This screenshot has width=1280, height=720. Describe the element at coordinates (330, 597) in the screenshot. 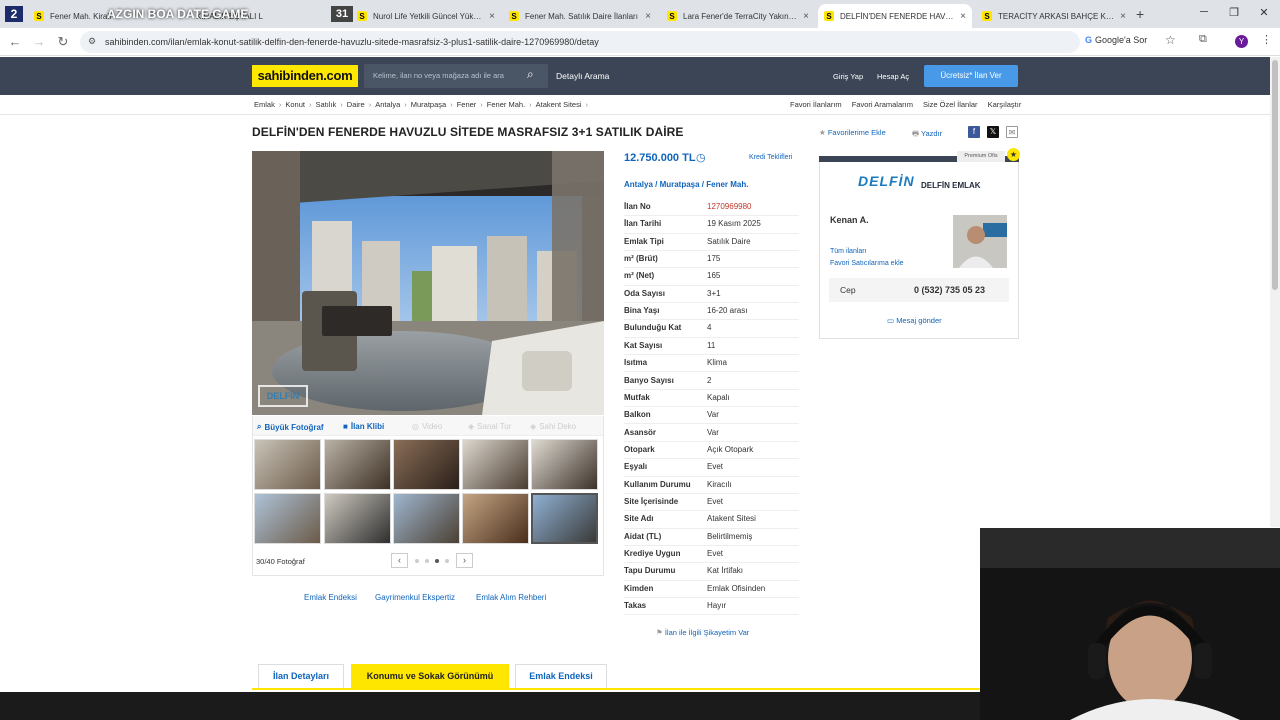

I see `emlak-endeksi-link: Emlak Endeksi` at that location.